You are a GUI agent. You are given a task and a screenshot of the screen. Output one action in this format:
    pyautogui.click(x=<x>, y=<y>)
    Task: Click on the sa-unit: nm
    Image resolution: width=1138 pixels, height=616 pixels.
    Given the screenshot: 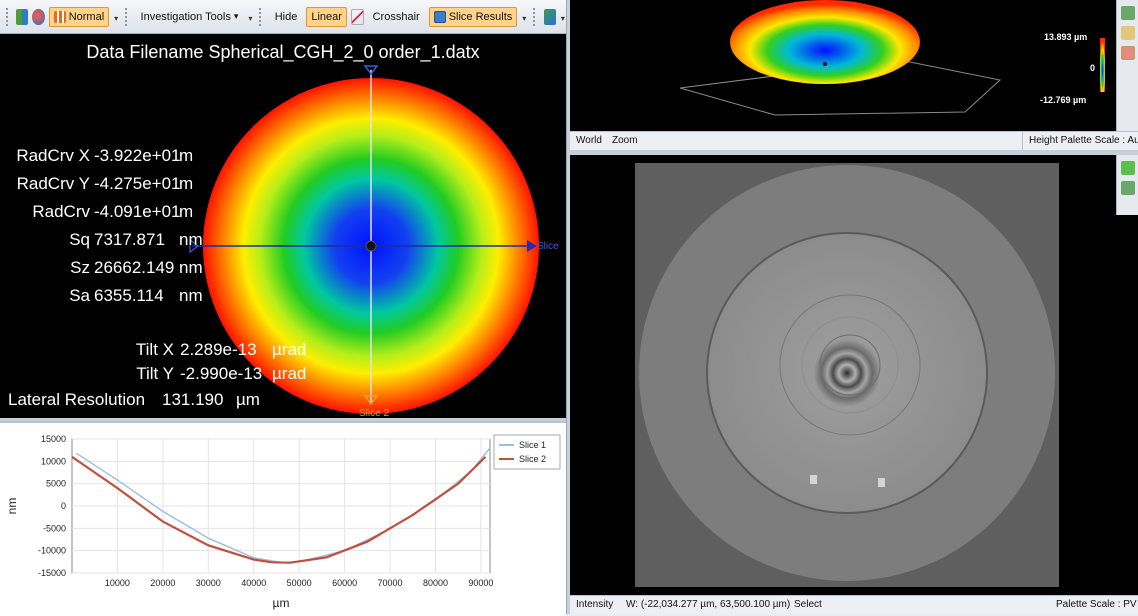 What is the action you would take?
    pyautogui.click(x=191, y=295)
    